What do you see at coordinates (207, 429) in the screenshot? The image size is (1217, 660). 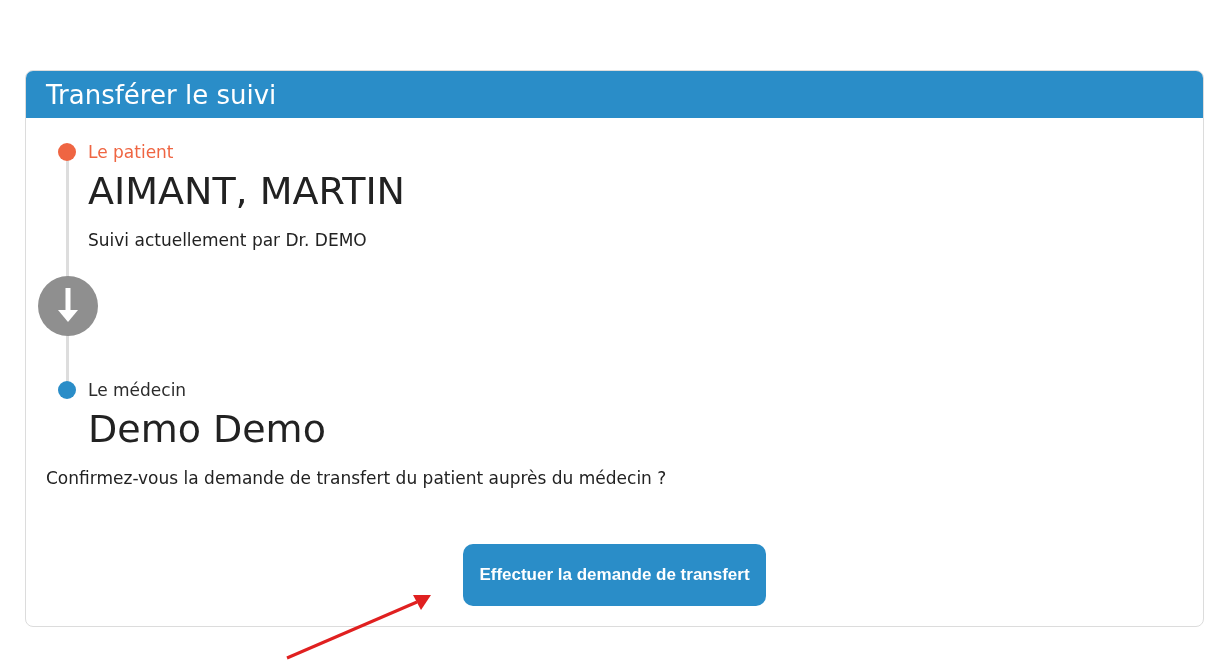 I see `step-name: Demo Demo` at bounding box center [207, 429].